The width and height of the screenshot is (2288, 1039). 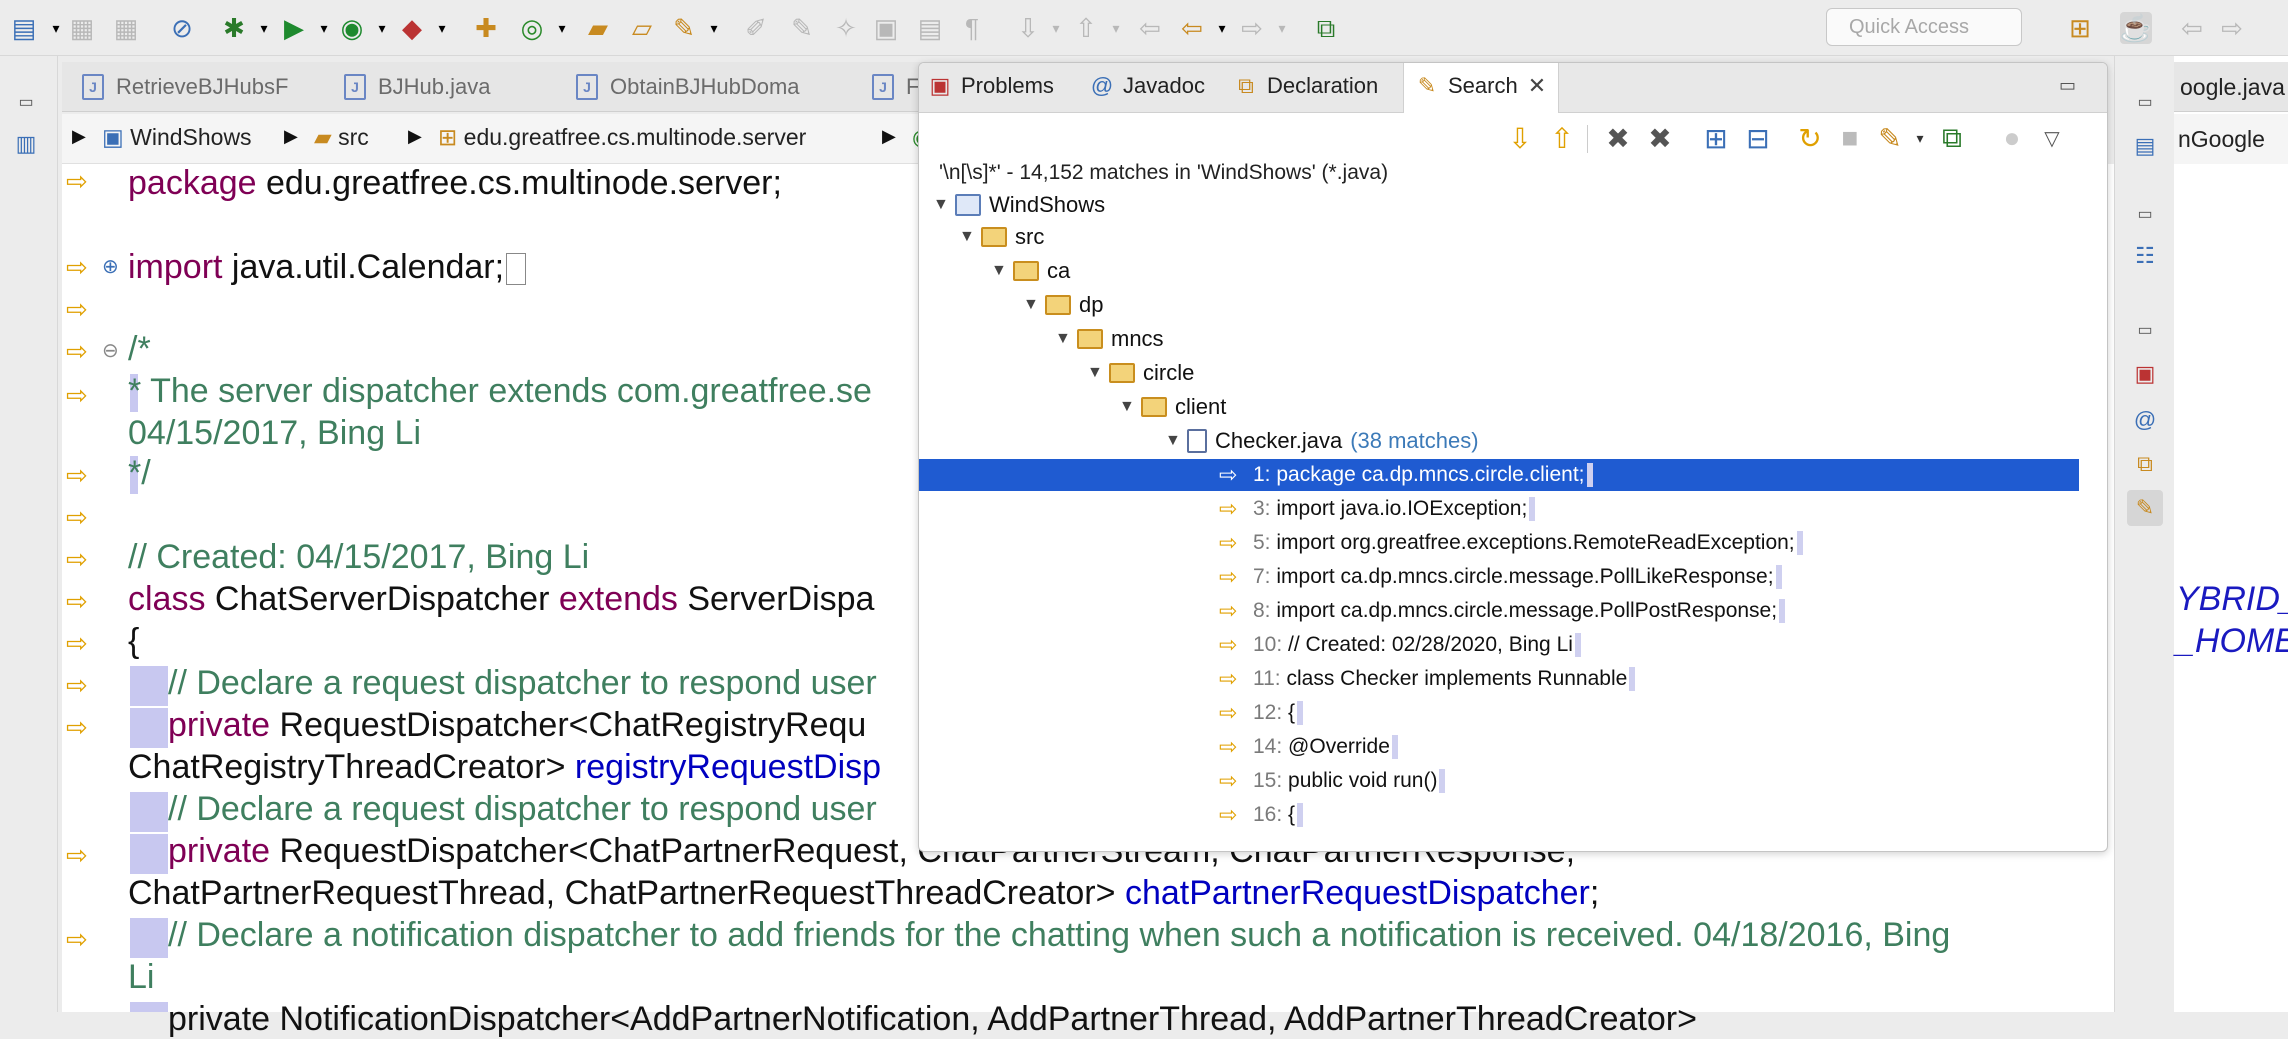 I want to click on skip-breakpoints-icon: ⊘, so click(x=182, y=28).